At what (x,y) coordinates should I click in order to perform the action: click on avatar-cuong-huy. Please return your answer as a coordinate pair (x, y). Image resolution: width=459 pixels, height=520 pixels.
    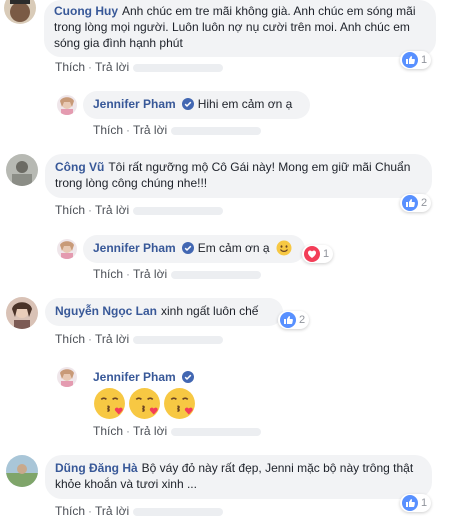
    Looking at the image, I should click on (20, 12).